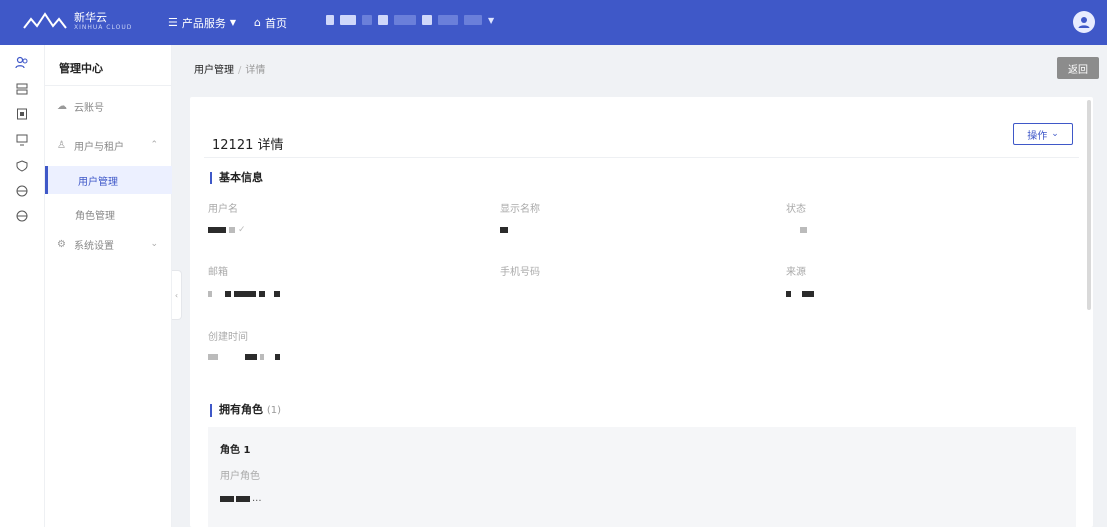 This screenshot has height=527, width=1107. I want to click on sidebar-item-role-management: 角色管理, so click(108, 214).